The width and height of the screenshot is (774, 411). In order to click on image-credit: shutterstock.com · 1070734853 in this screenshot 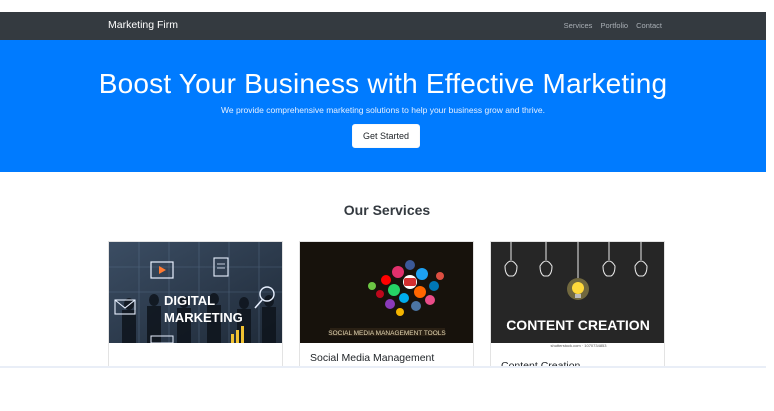, I will do `click(577, 345)`.